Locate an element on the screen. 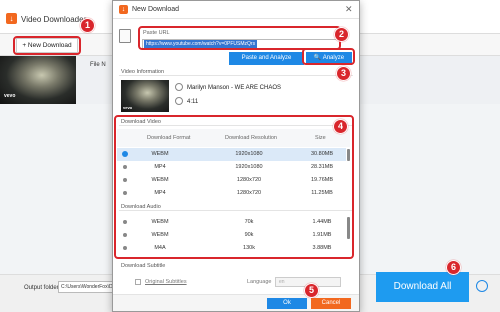 Image resolution: width=500 pixels, height=312 pixels. close-icon: ✕ is located at coordinates (349, 9).